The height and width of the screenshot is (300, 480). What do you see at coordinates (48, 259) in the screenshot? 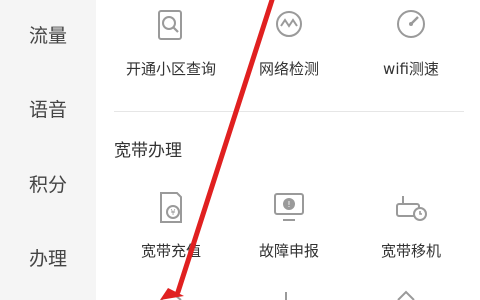
I see `sidebar-item-handle: 办理` at bounding box center [48, 259].